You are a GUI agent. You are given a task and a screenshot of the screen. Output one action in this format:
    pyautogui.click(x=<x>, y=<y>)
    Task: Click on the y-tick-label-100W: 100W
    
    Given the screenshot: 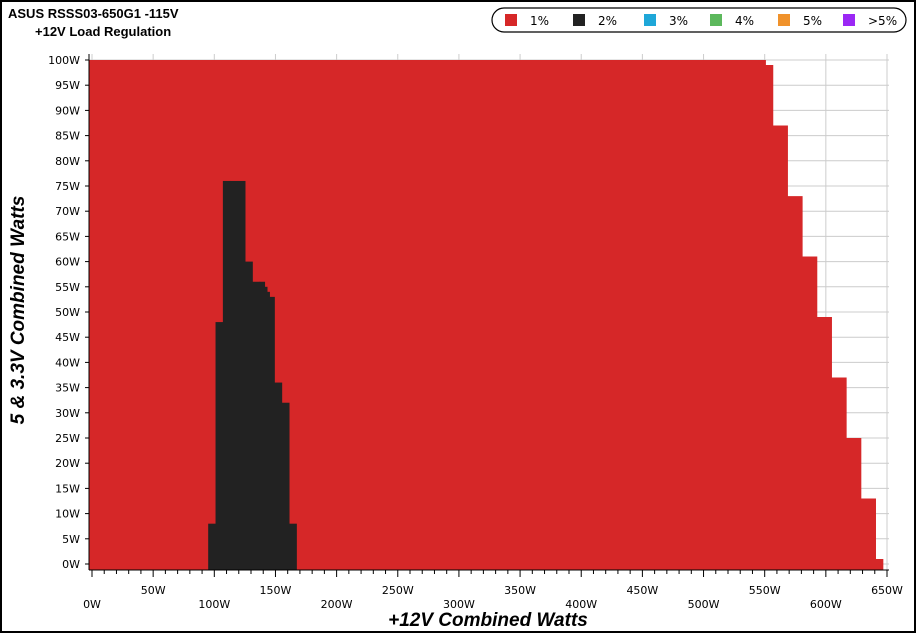 What is the action you would take?
    pyautogui.click(x=64, y=60)
    